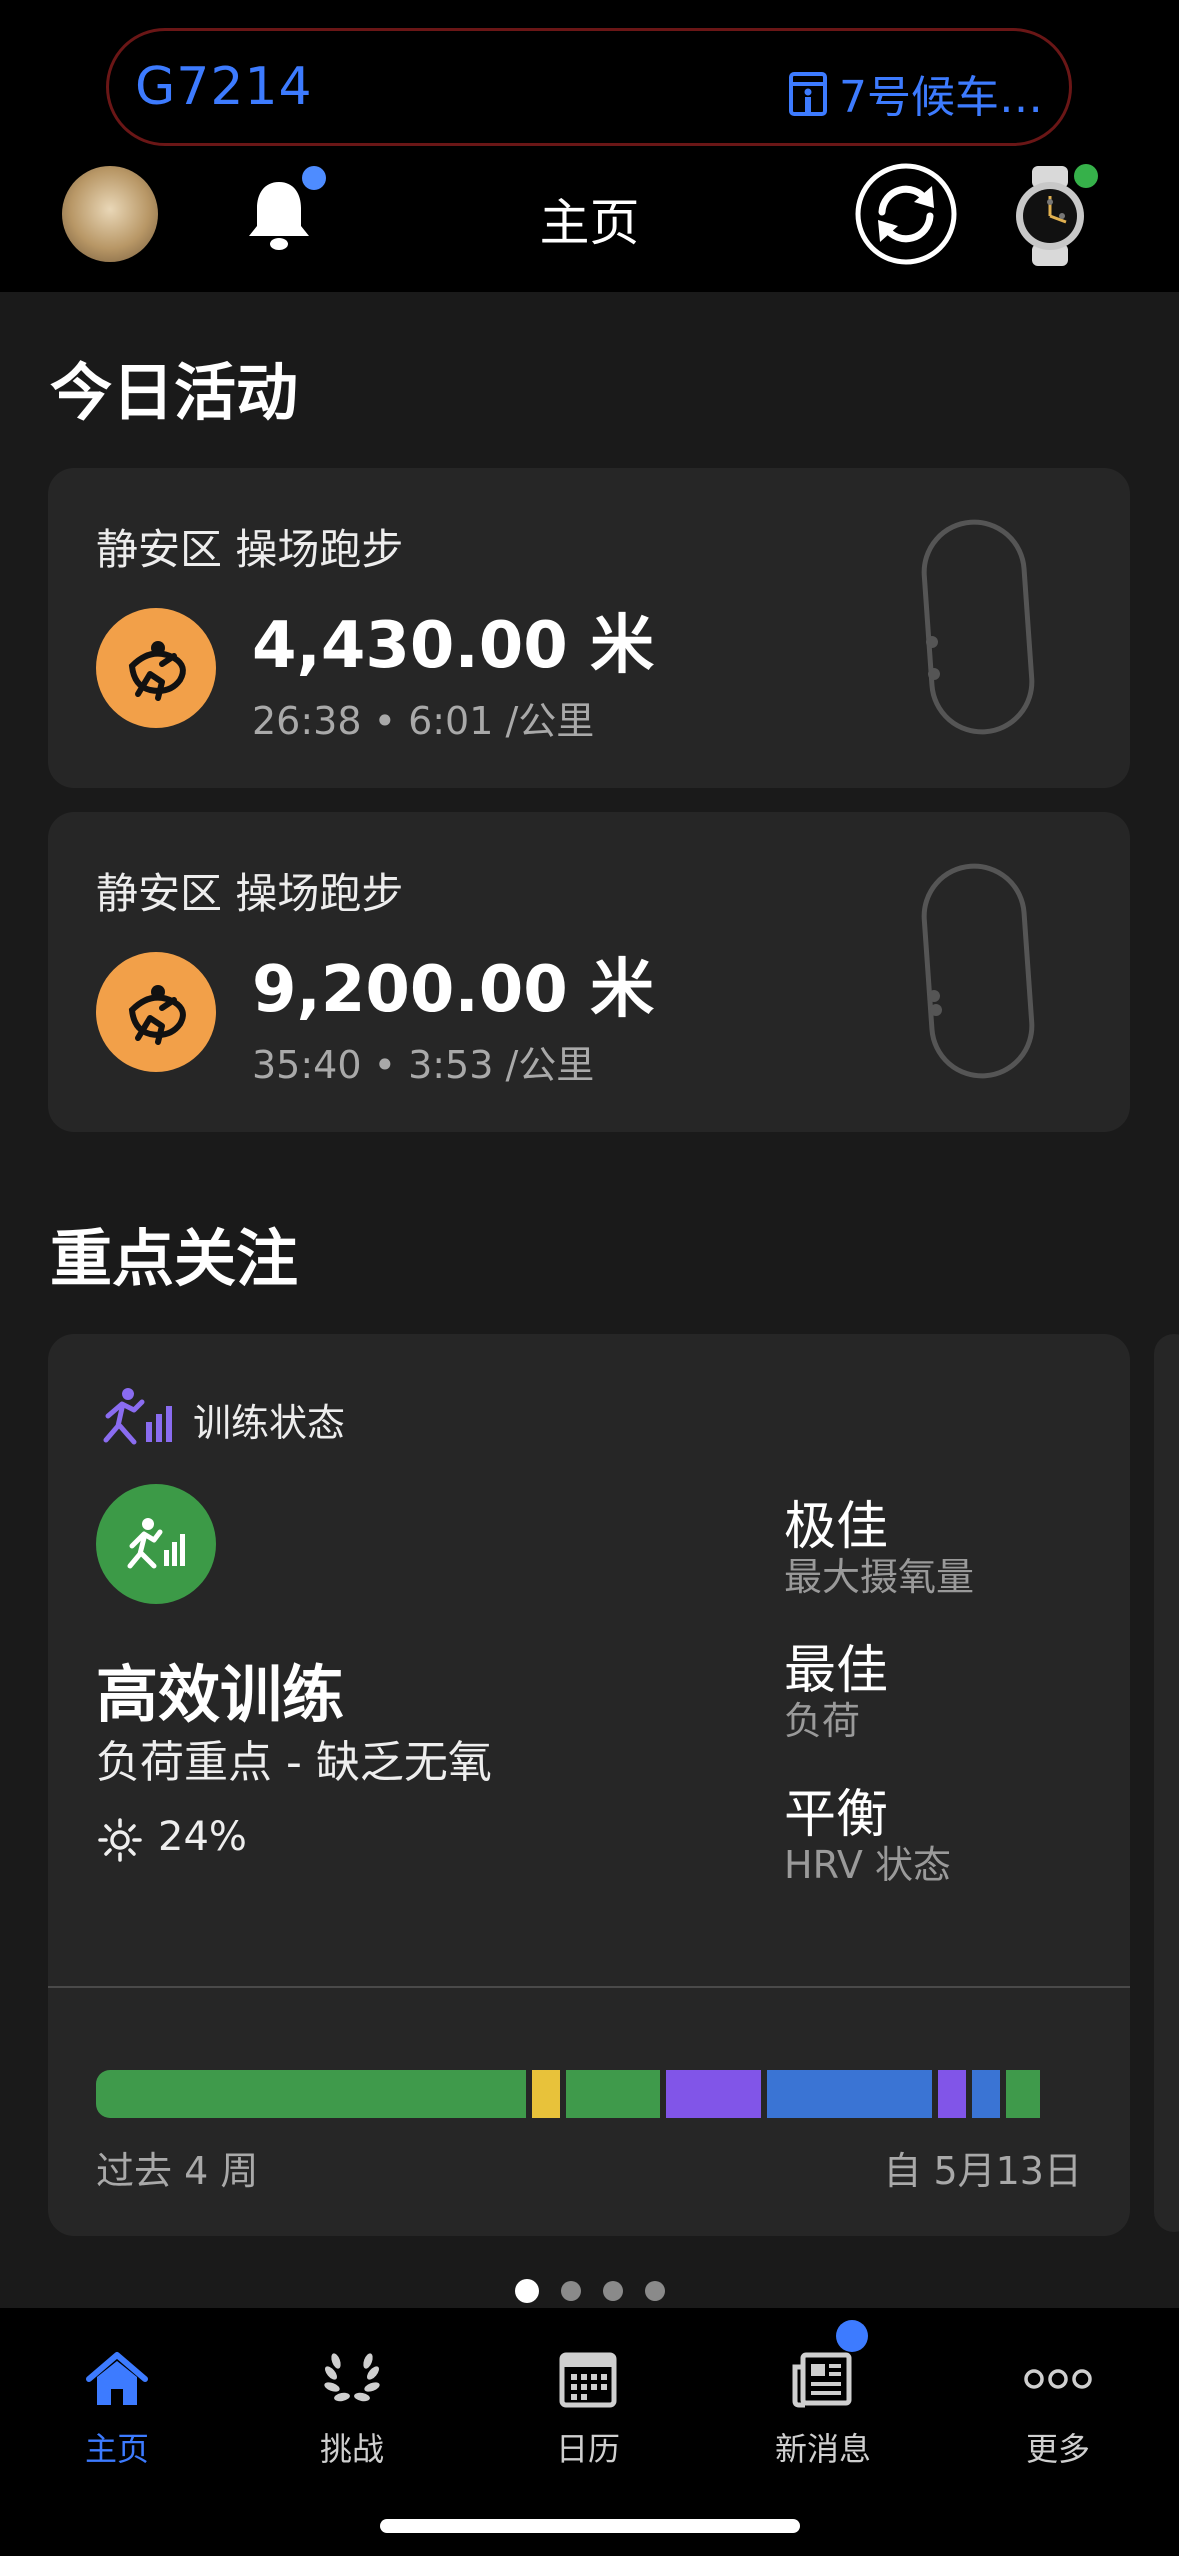 Image resolution: width=1179 pixels, height=2556 pixels. Describe the element at coordinates (224, 87) in the screenshot. I see `flight-number: G7214` at that location.